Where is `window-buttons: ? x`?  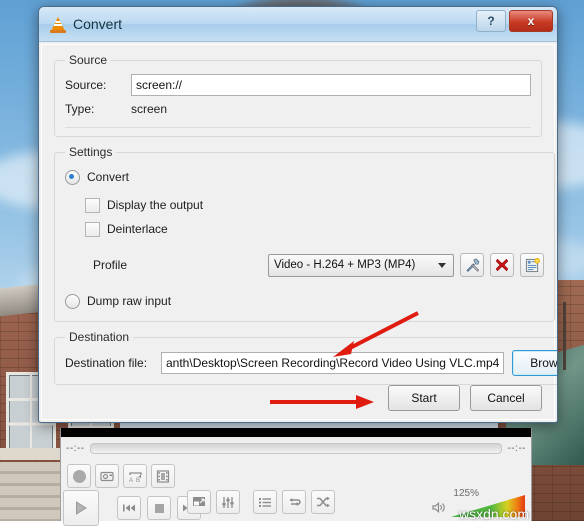 window-buttons: ? x is located at coordinates (514, 21).